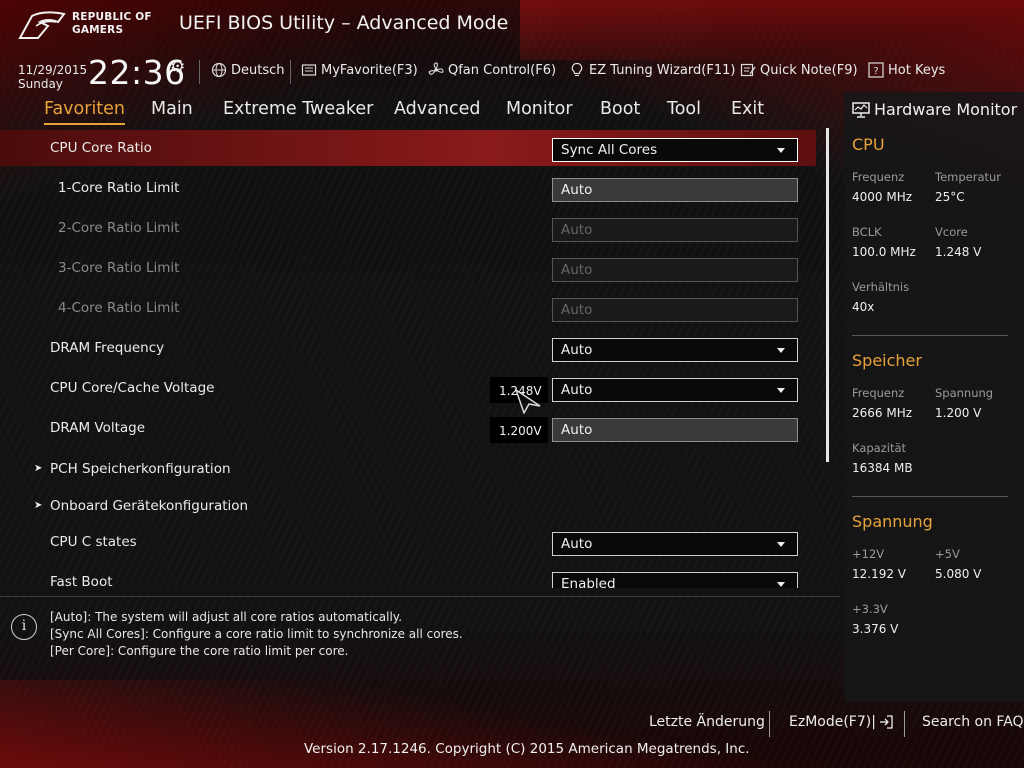 This screenshot has height=768, width=1024. What do you see at coordinates (675, 150) in the screenshot?
I see `cpu-core-ratio-dropdown: Sync All Cores` at bounding box center [675, 150].